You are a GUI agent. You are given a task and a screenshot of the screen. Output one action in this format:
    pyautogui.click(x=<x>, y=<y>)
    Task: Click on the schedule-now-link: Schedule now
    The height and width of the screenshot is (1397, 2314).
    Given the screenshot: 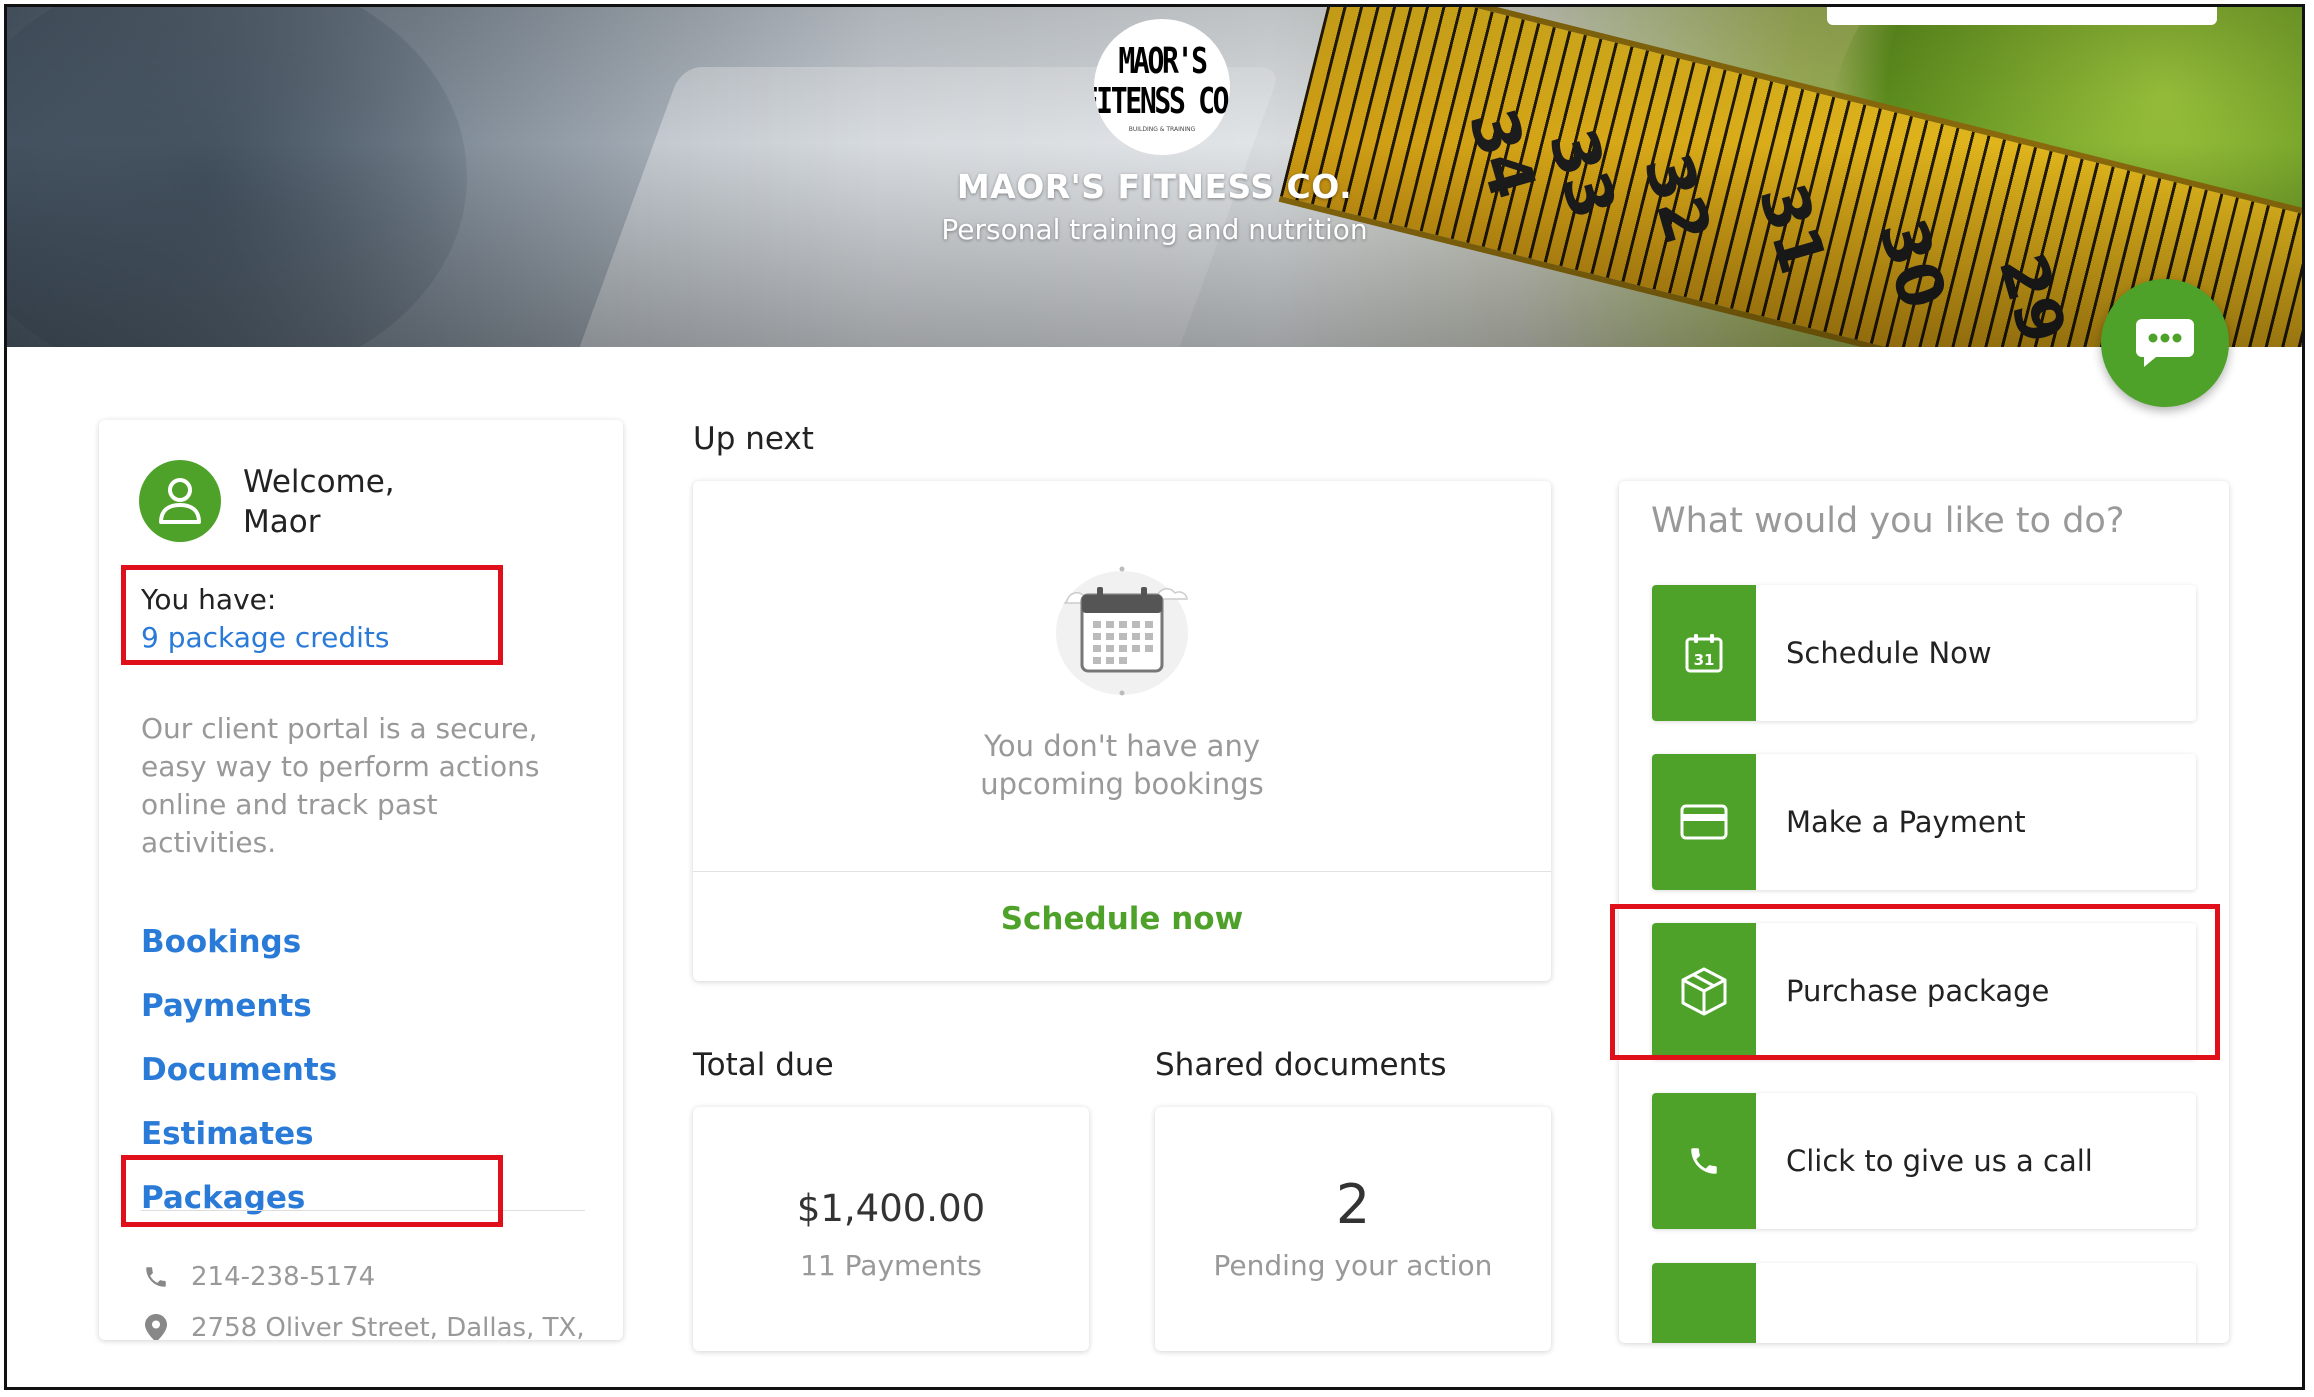 What is the action you would take?
    pyautogui.click(x=1122, y=919)
    